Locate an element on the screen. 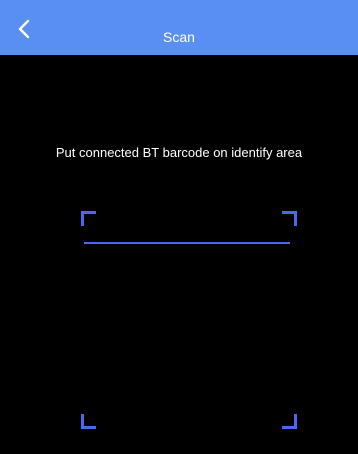  chevron-left-icon is located at coordinates (24, 29).